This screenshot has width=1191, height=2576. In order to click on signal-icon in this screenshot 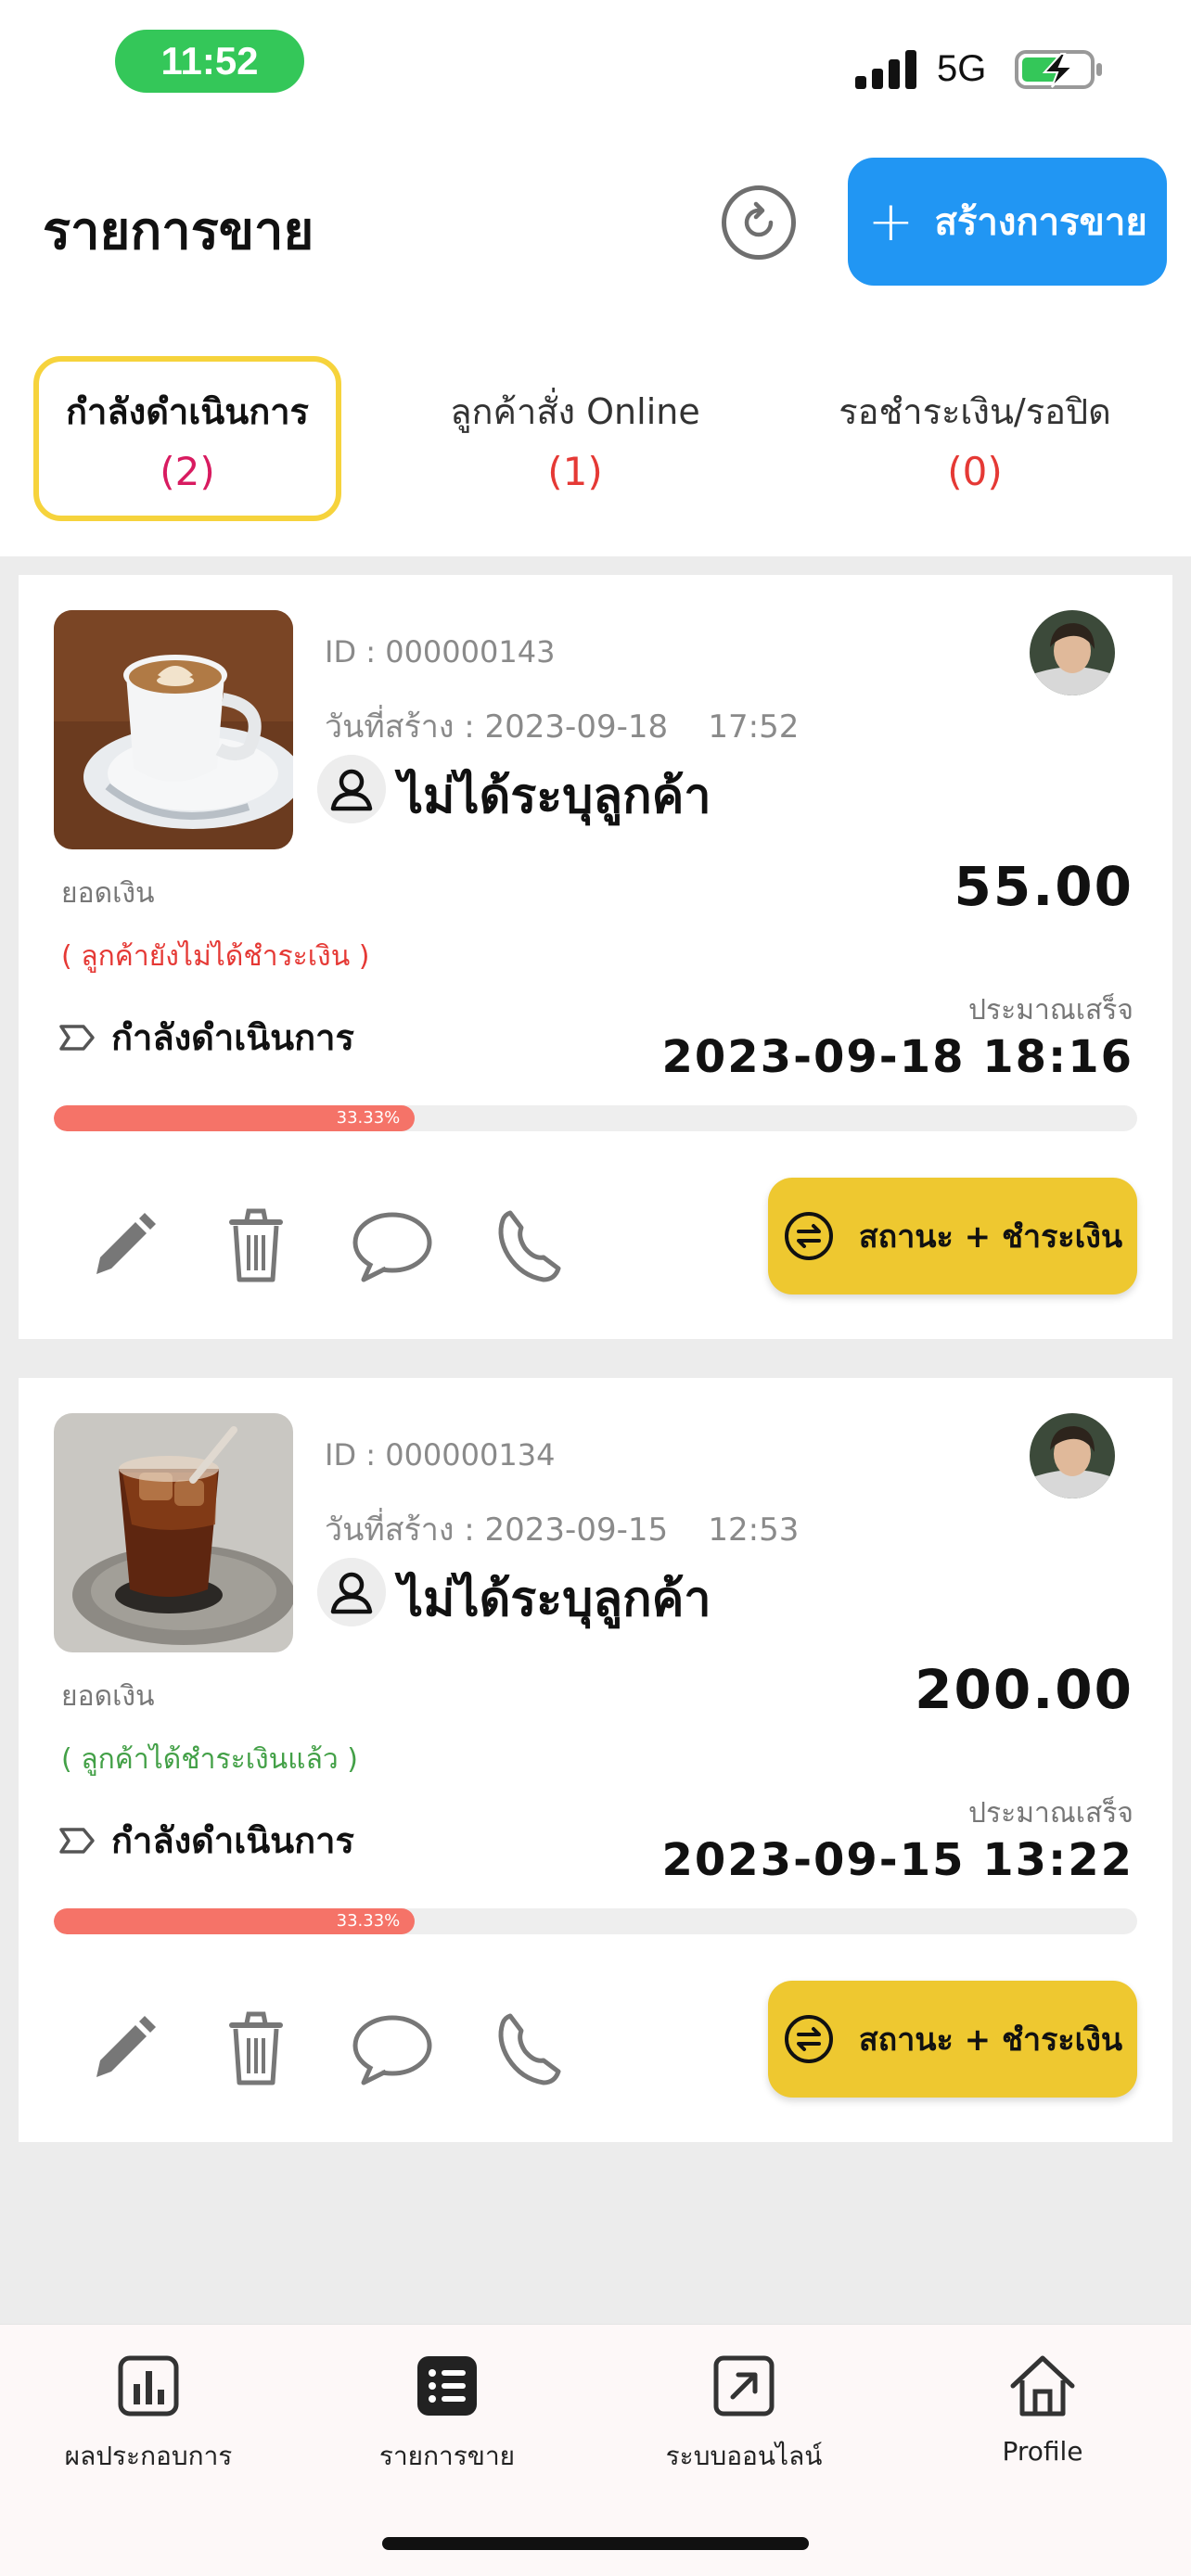, I will do `click(887, 68)`.